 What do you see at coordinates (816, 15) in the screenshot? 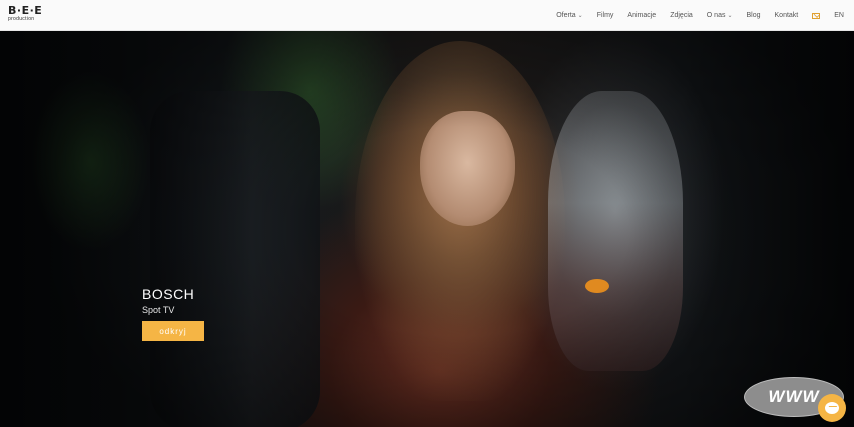
I see `envelope-icon` at bounding box center [816, 15].